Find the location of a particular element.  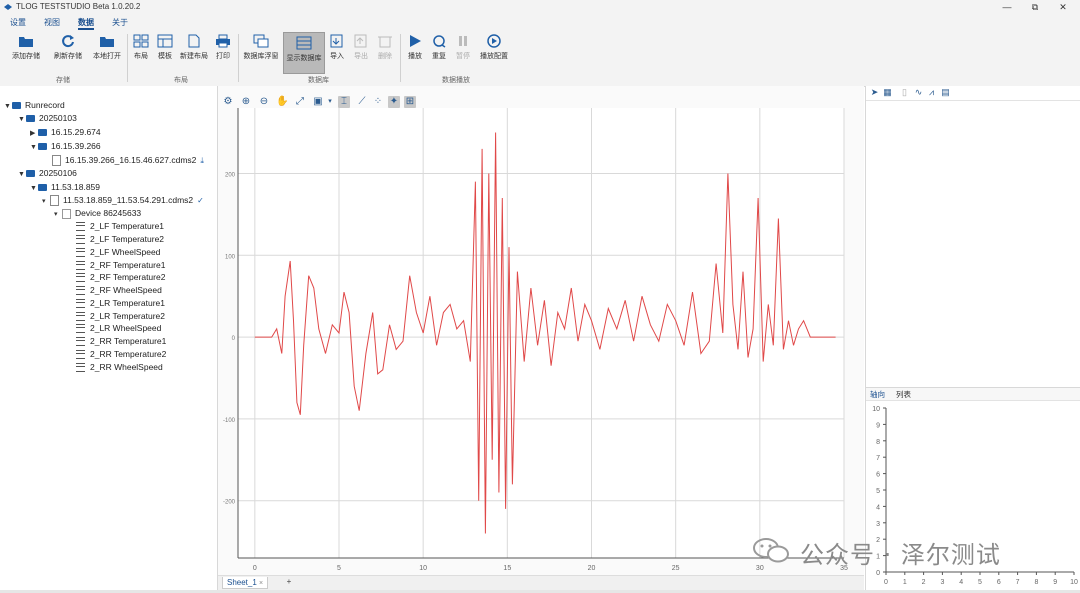

x-tick-label: 30 is located at coordinates (760, 568).